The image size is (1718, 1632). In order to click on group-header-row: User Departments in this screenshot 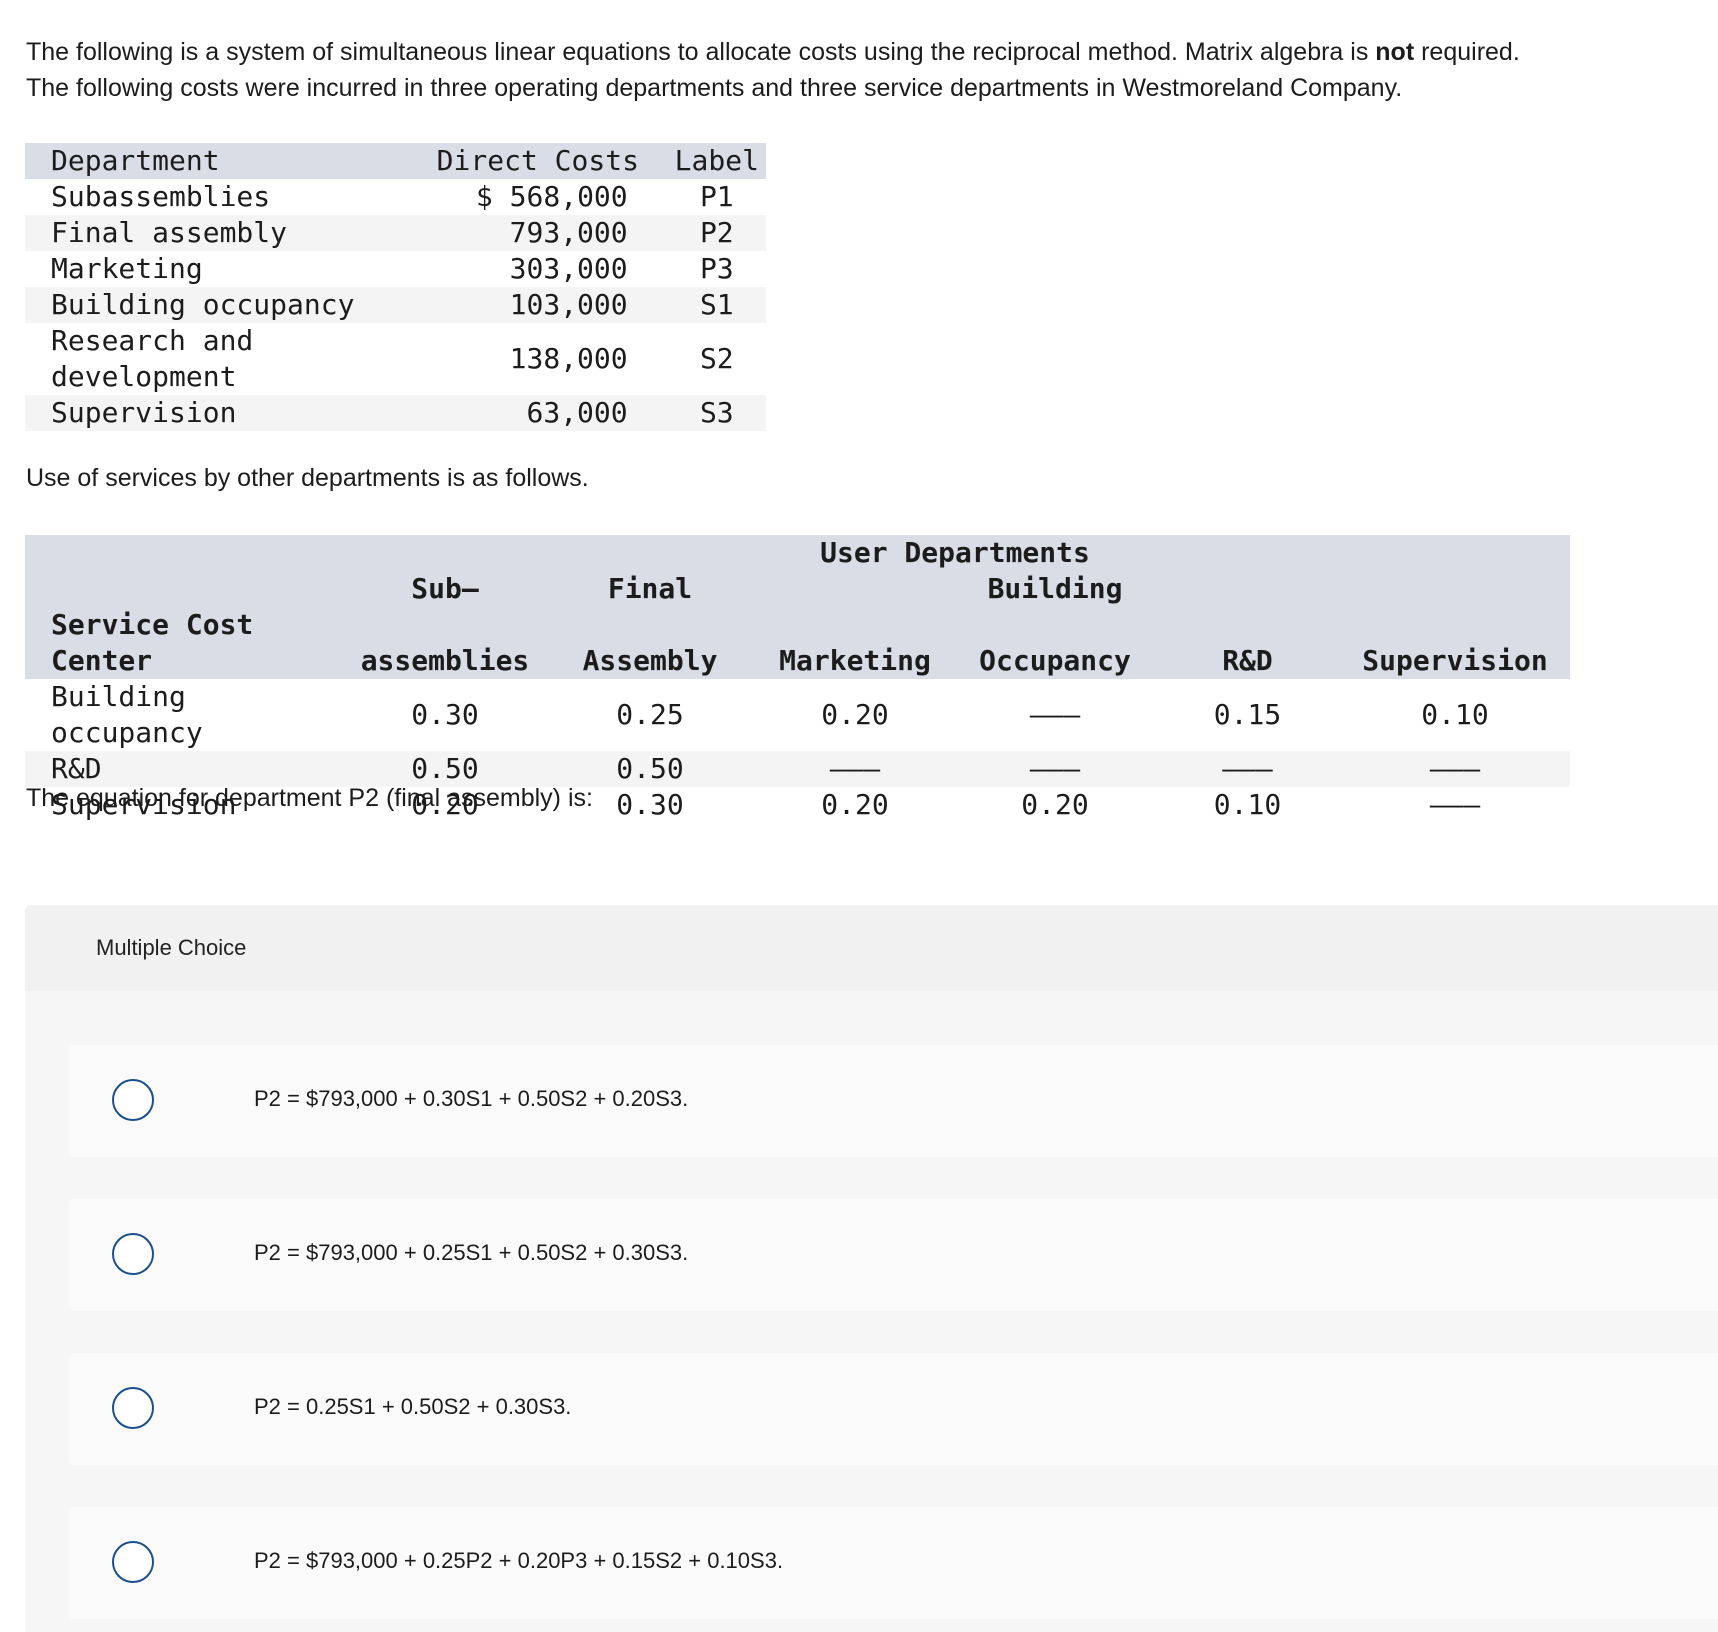, I will do `click(797, 553)`.